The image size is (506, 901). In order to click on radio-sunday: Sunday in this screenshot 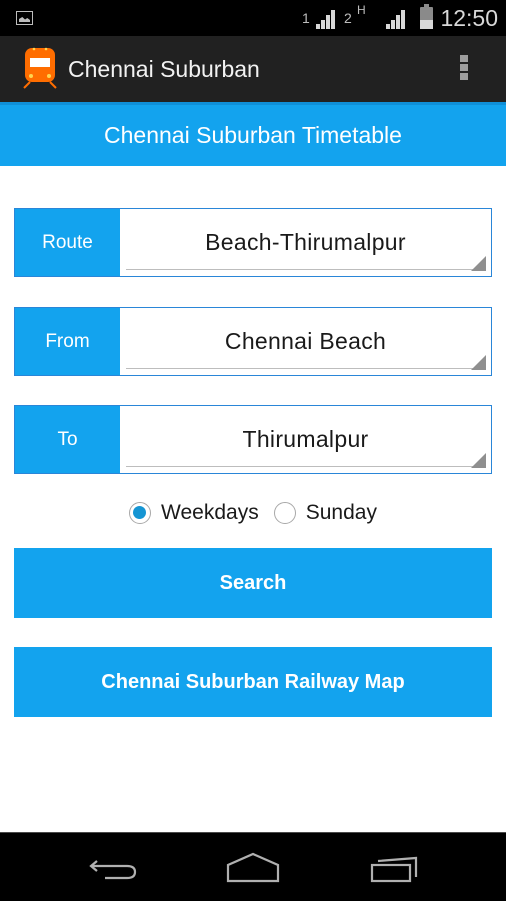, I will do `click(325, 513)`.